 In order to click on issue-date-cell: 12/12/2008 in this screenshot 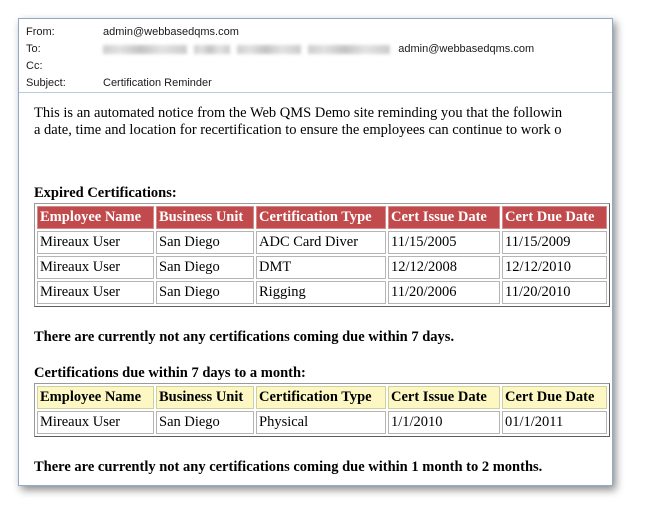, I will do `click(444, 267)`.